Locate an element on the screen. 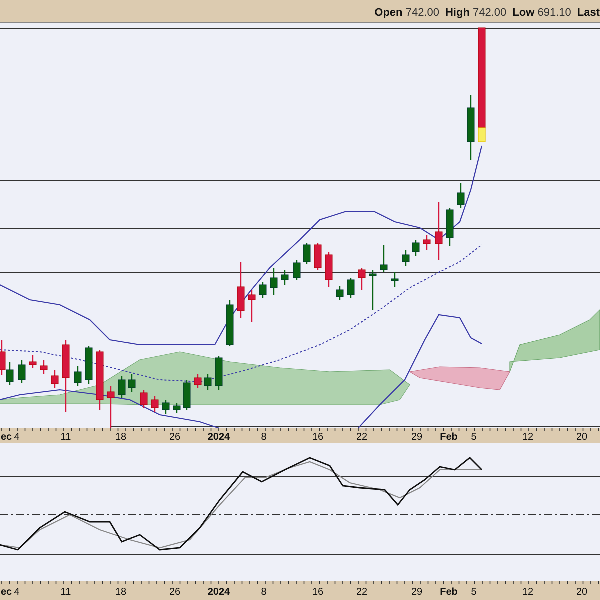  price-field: Last is located at coordinates (588, 13).